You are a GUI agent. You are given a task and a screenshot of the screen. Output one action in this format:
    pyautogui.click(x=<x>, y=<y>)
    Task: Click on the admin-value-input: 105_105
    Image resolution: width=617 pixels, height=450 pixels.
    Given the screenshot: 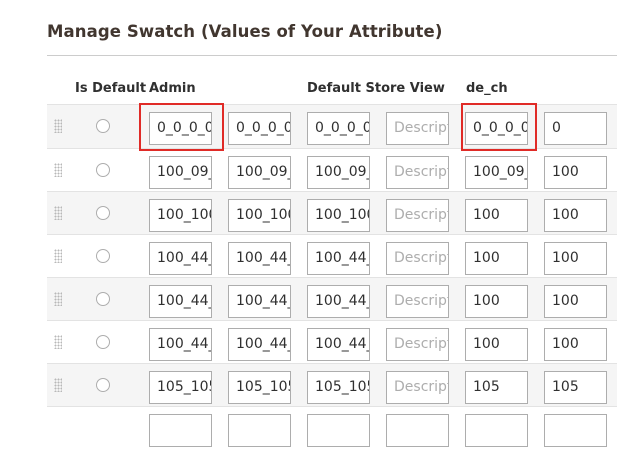 What is the action you would take?
    pyautogui.click(x=180, y=387)
    